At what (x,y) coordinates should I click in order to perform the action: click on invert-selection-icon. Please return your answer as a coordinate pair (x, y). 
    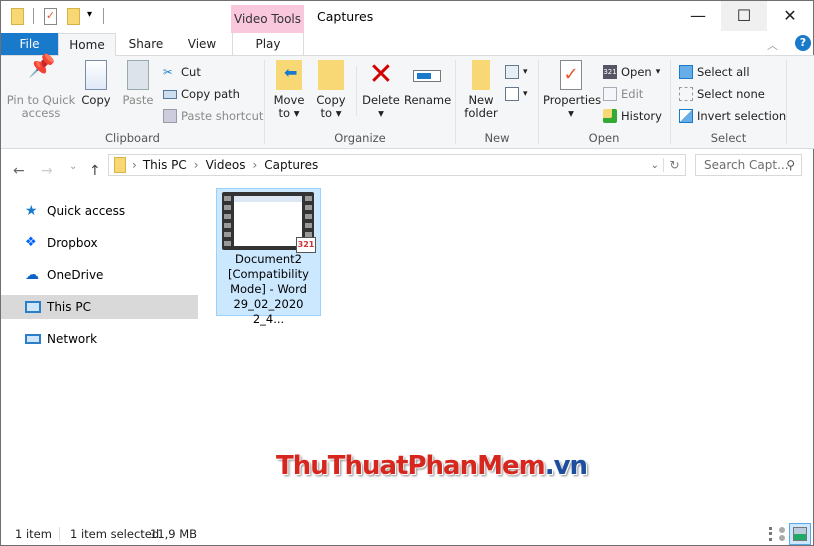
    Looking at the image, I should click on (686, 116).